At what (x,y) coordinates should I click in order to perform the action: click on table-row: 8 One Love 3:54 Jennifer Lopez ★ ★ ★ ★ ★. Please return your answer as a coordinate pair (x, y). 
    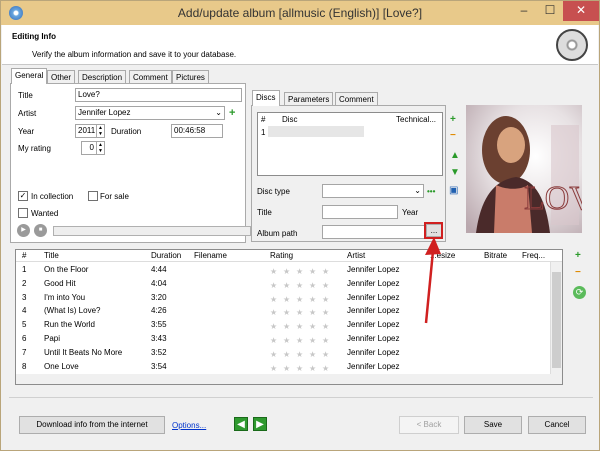
    Looking at the image, I should click on (284, 367).